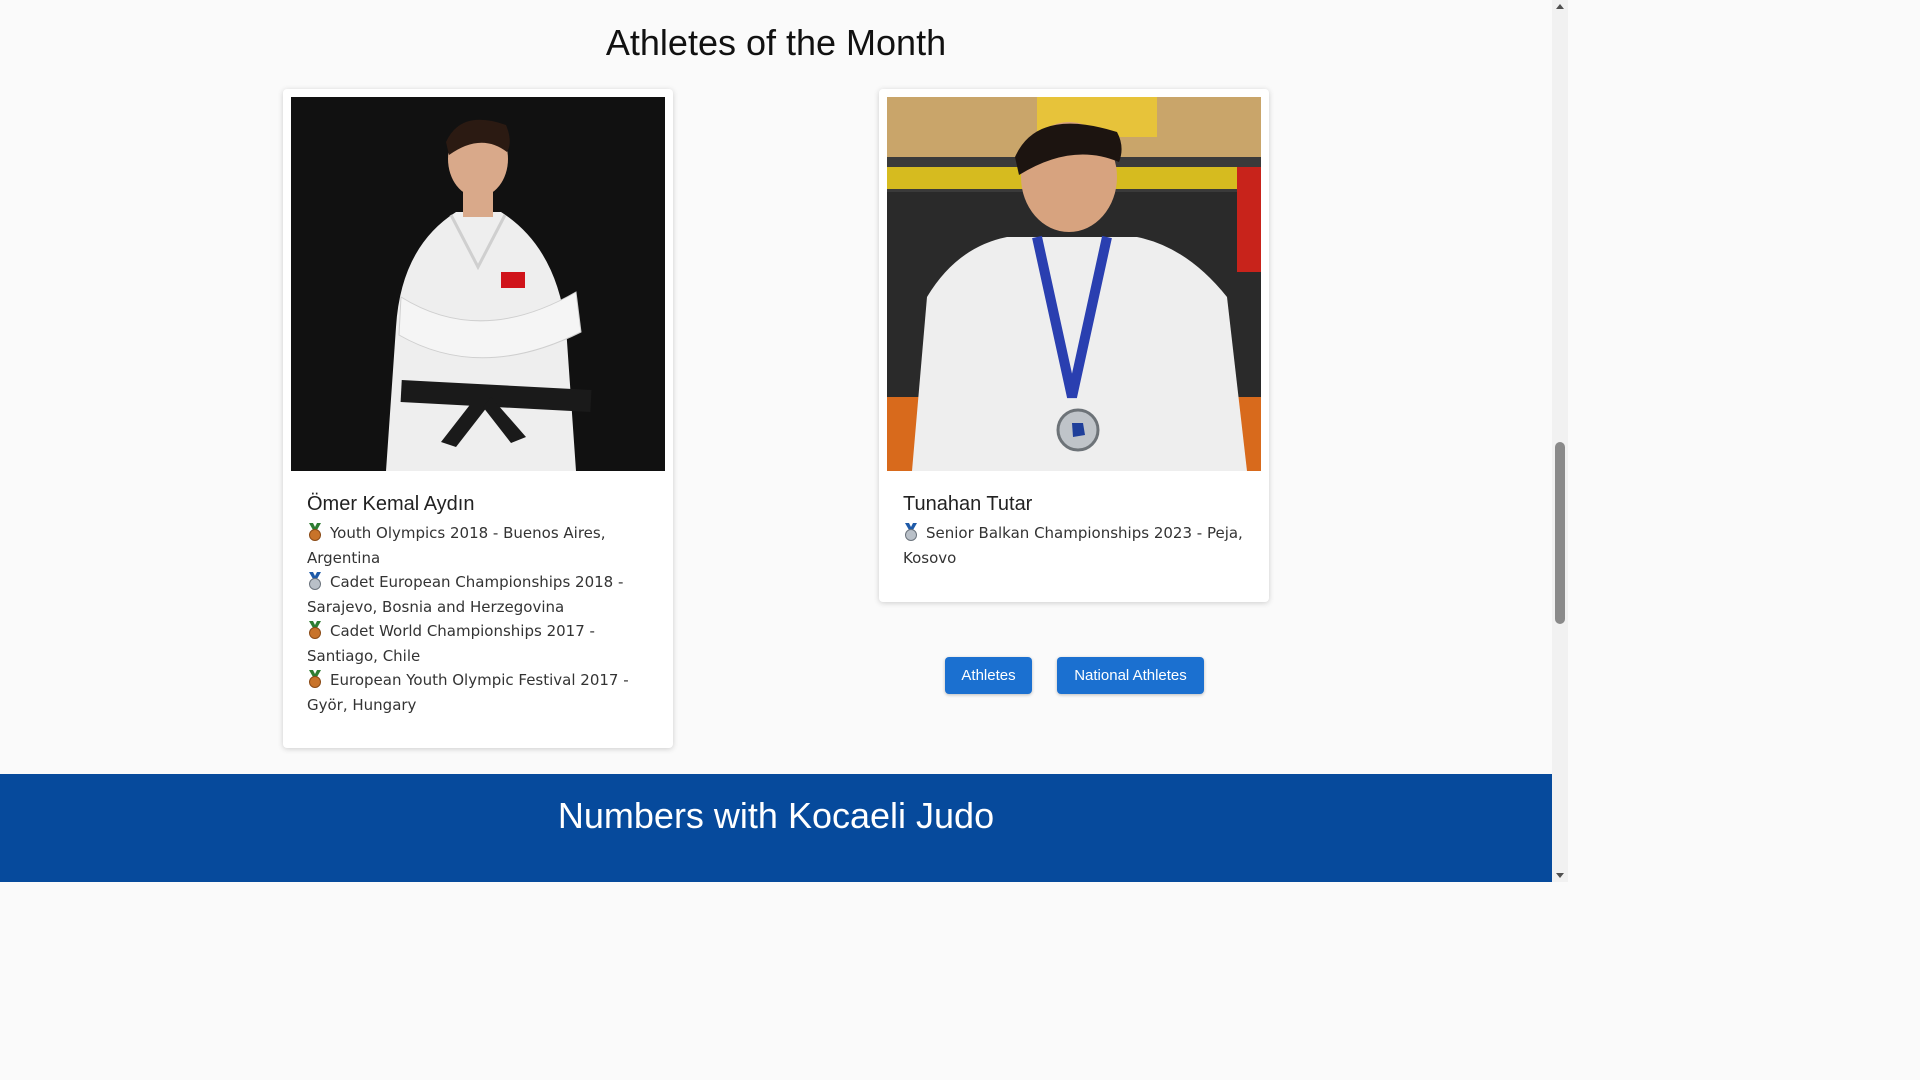 Image resolution: width=1920 pixels, height=1080 pixels. What do you see at coordinates (1130, 675) in the screenshot?
I see `national-athletes-button: National Athletes` at bounding box center [1130, 675].